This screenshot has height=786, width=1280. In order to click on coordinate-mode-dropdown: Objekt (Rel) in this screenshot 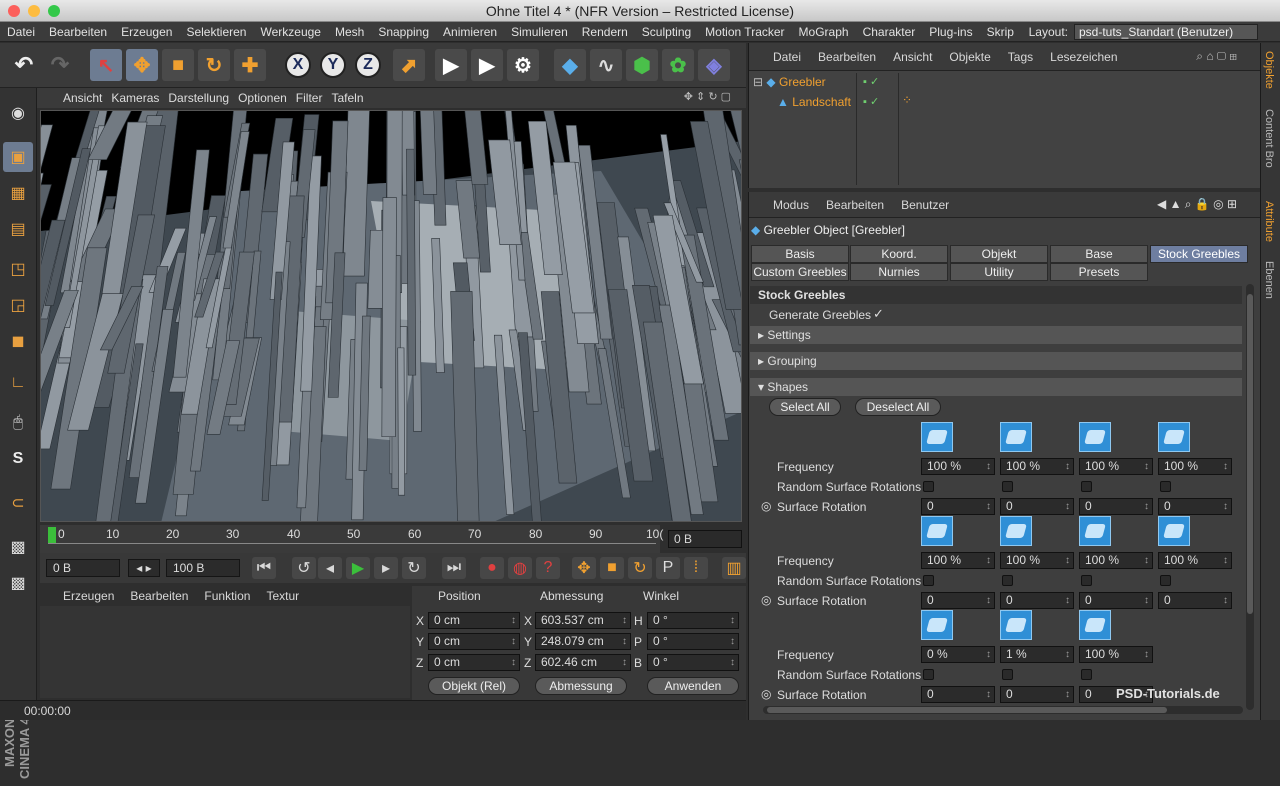, I will do `click(474, 686)`.